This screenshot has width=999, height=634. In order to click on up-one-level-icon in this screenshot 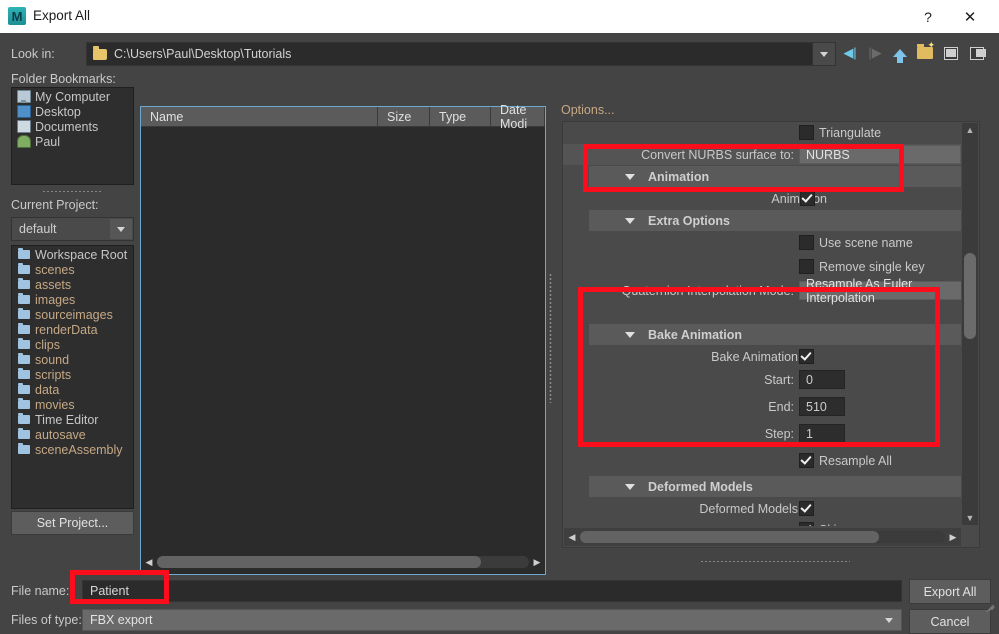, I will do `click(900, 53)`.